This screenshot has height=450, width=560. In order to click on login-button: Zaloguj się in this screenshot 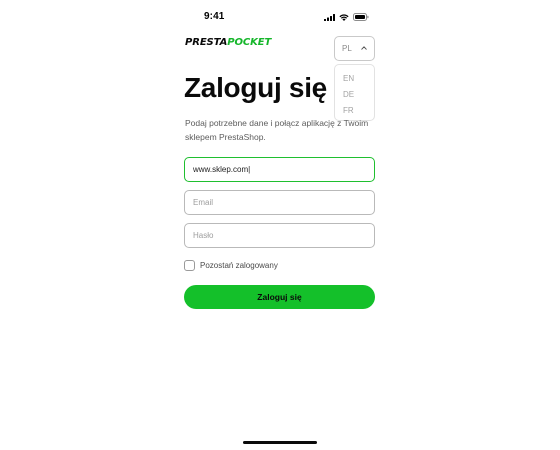, I will do `click(279, 297)`.